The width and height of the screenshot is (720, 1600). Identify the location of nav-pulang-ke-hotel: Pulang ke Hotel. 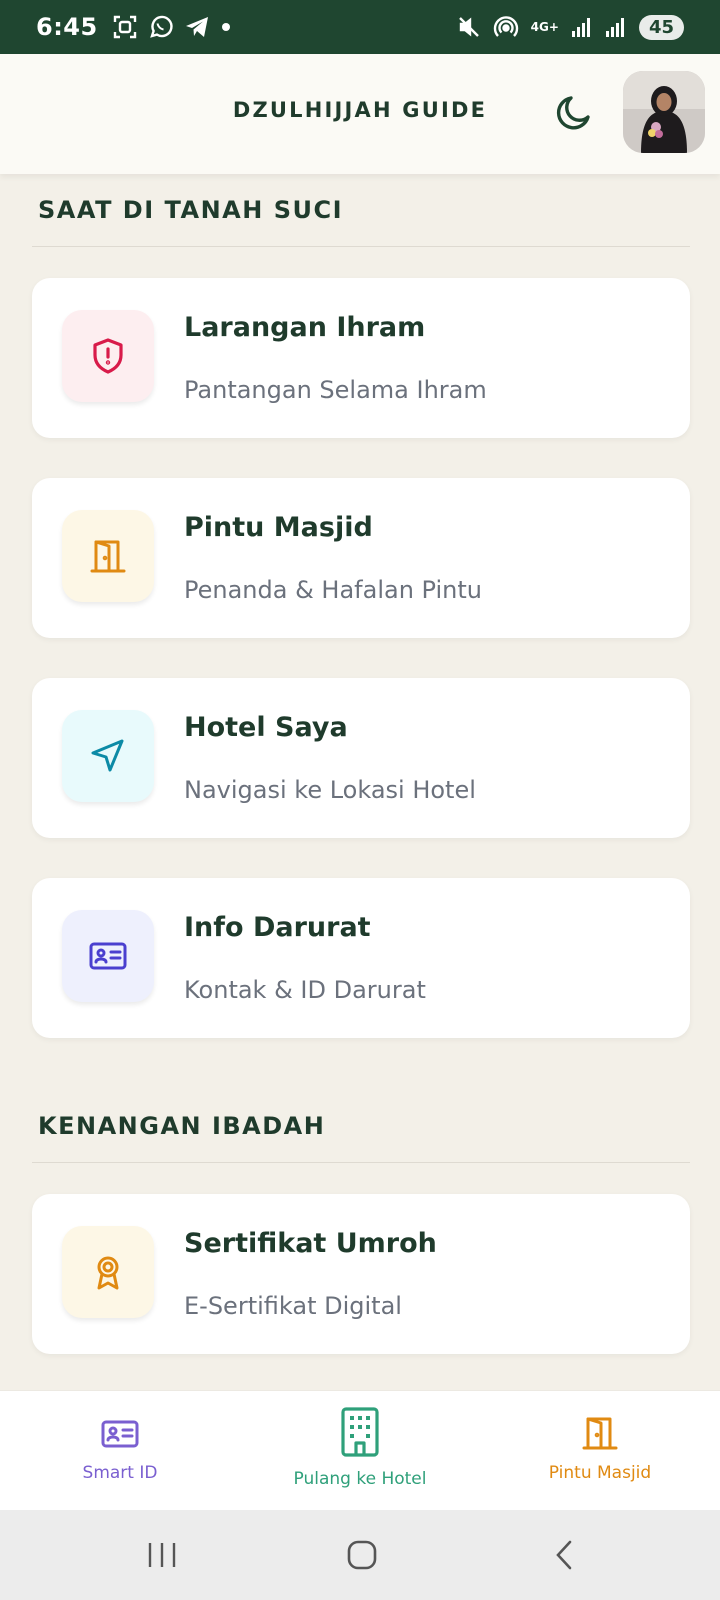
(360, 1451).